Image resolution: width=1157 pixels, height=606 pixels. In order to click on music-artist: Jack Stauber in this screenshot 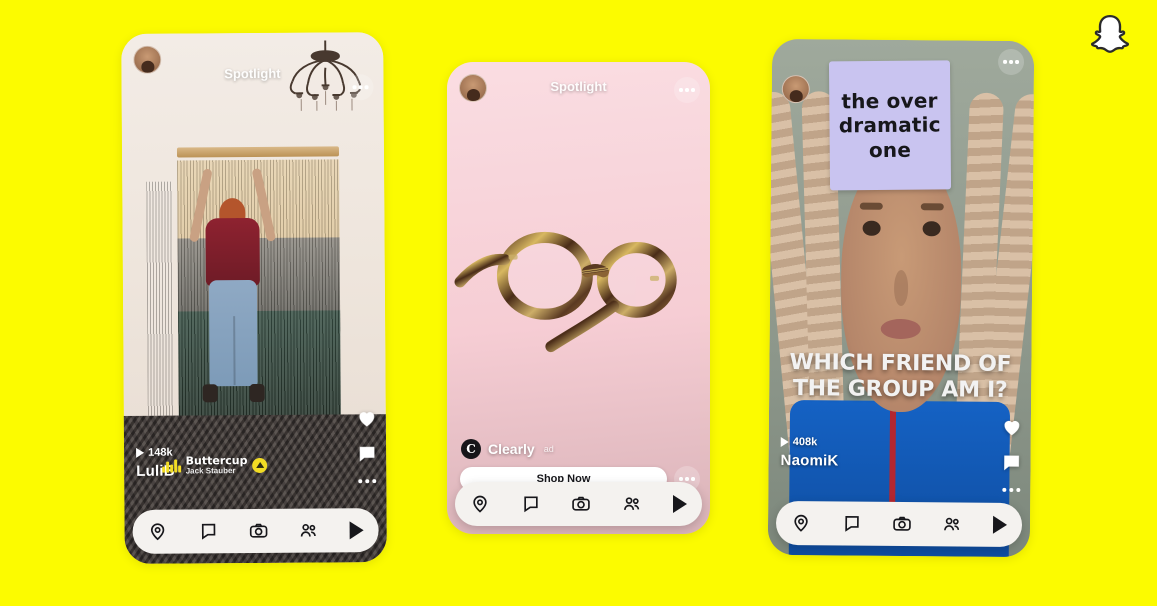, I will do `click(210, 470)`.